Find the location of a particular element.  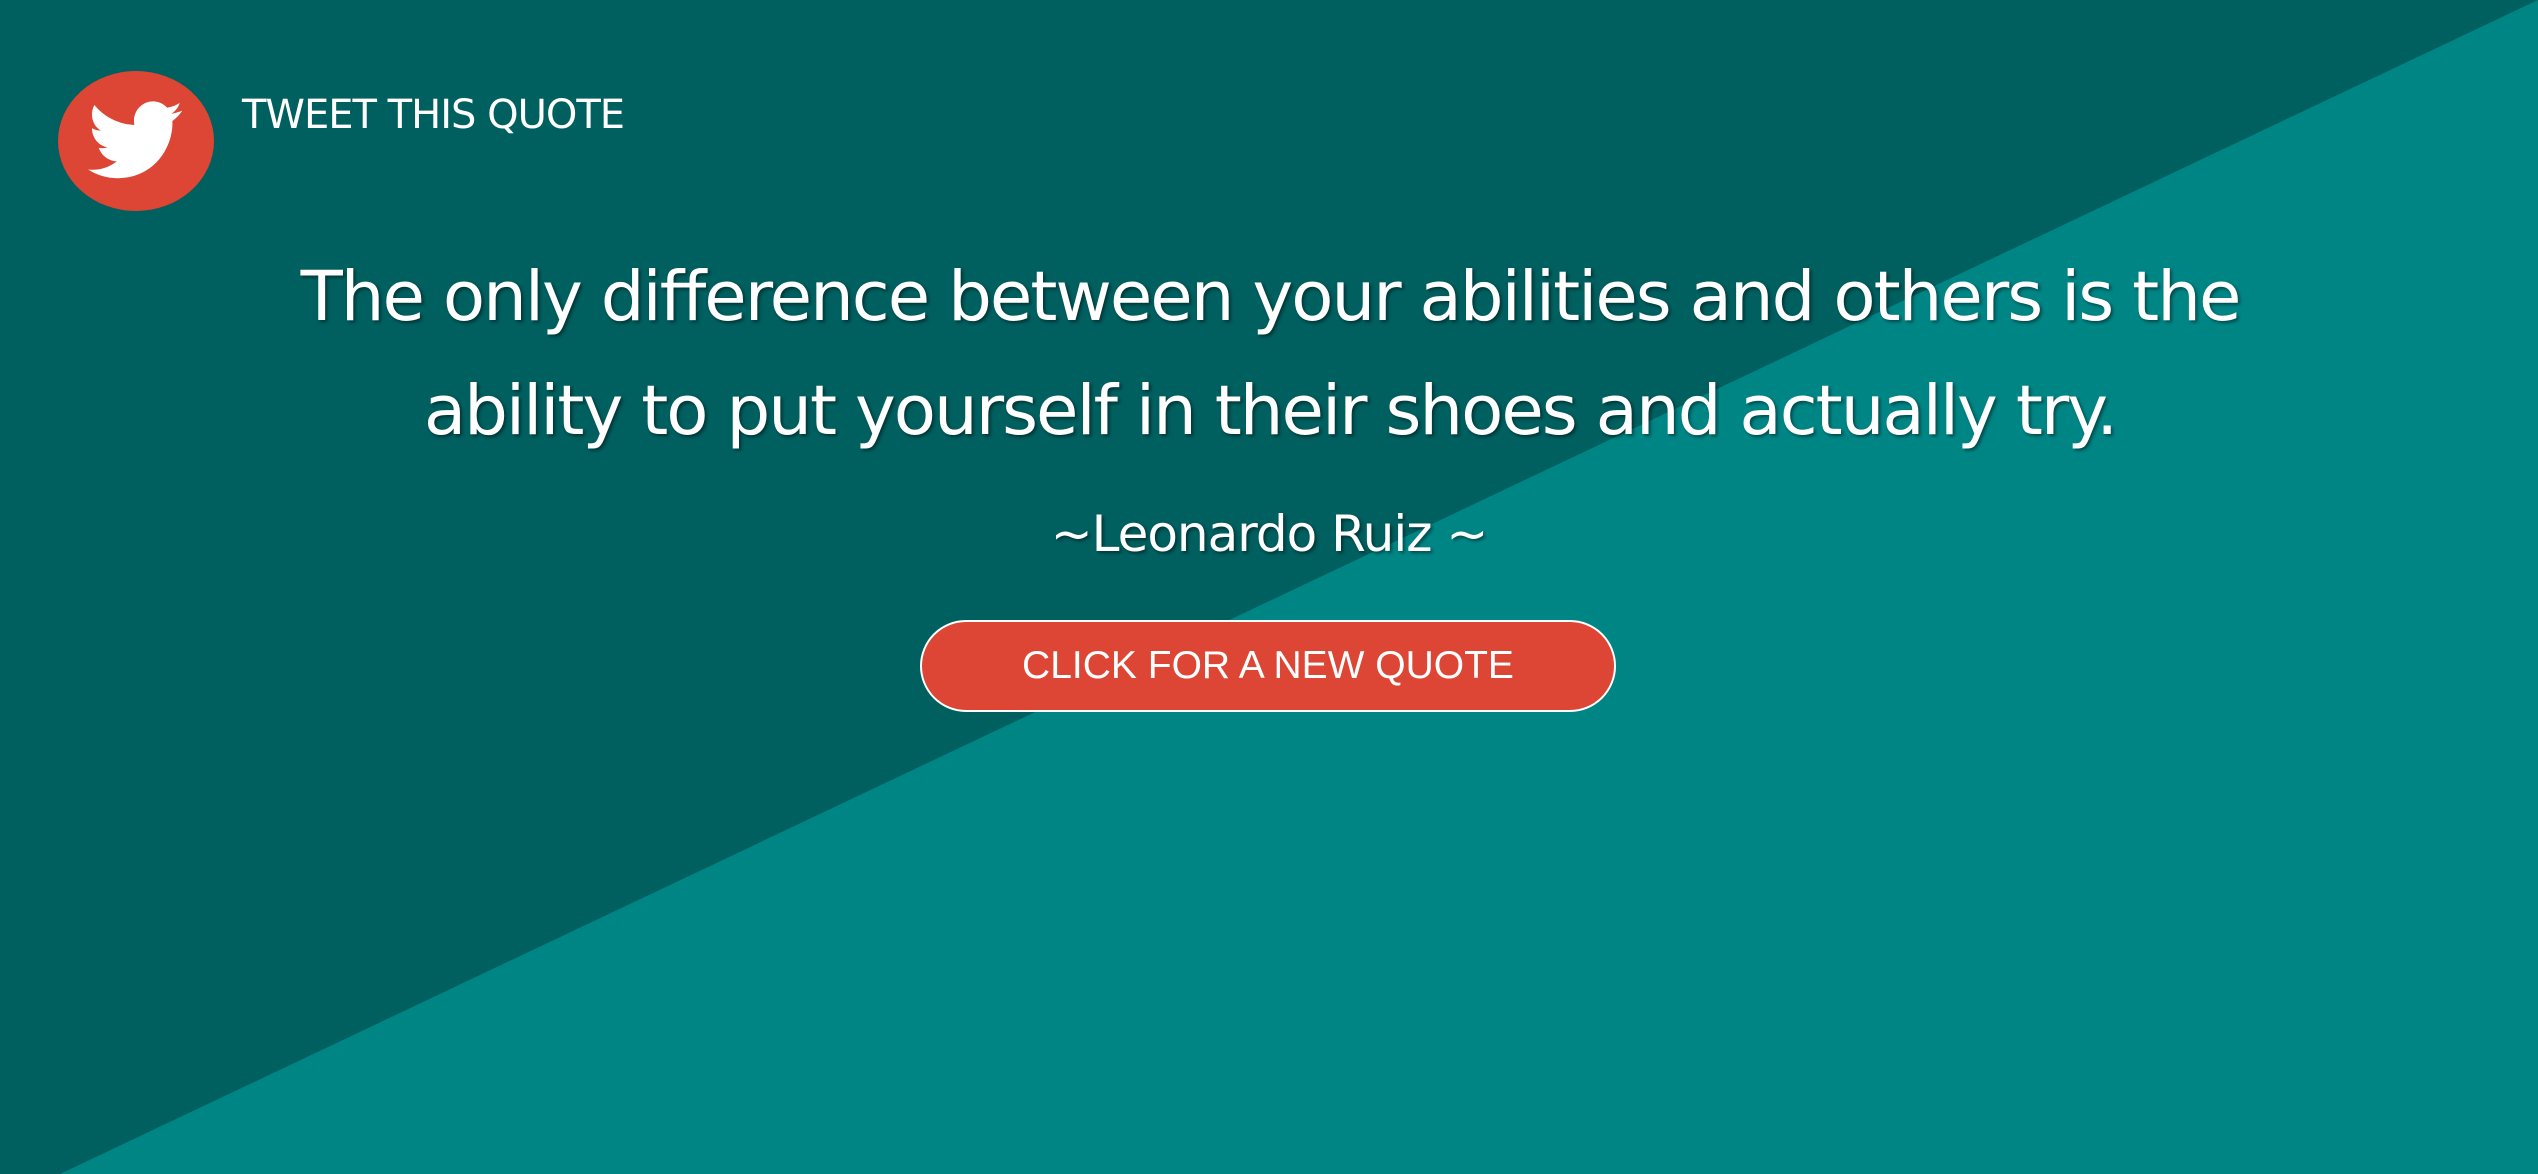

new-quote-button: CLICK FOR A NEW QUOTE is located at coordinates (1268, 666).